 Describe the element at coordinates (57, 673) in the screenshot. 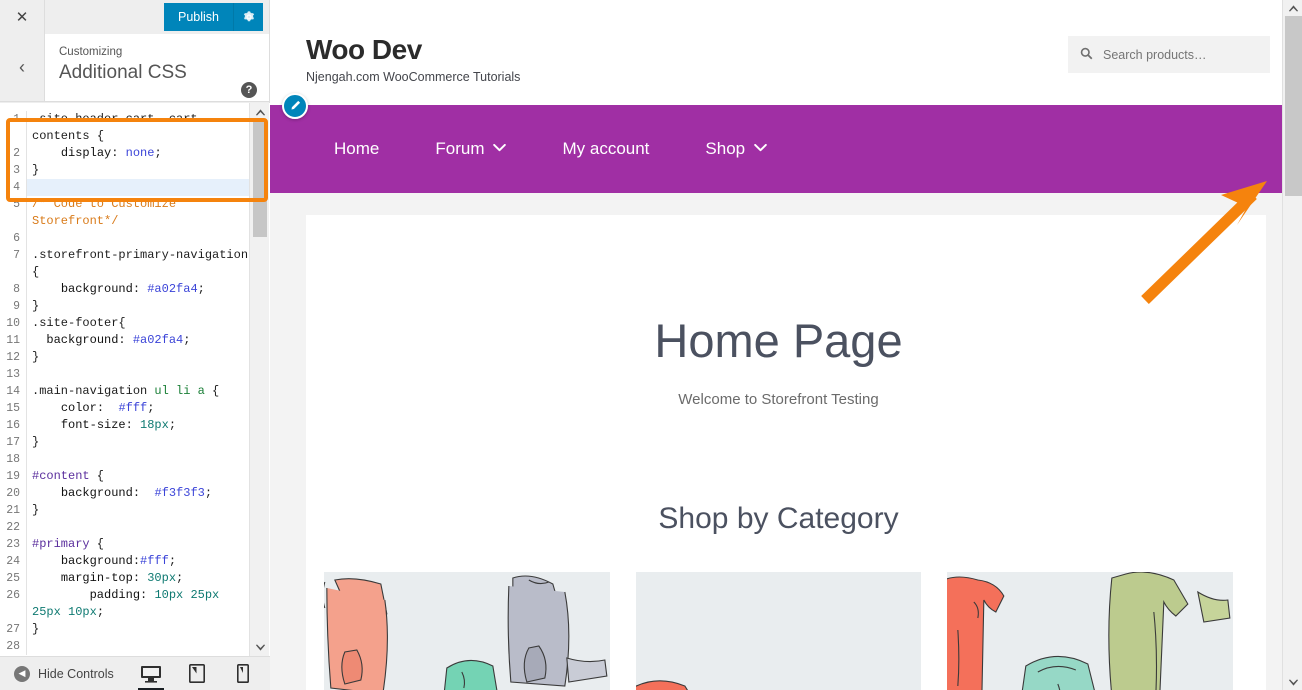

I see `hide-controls-button: ◀ Hide Controls` at that location.